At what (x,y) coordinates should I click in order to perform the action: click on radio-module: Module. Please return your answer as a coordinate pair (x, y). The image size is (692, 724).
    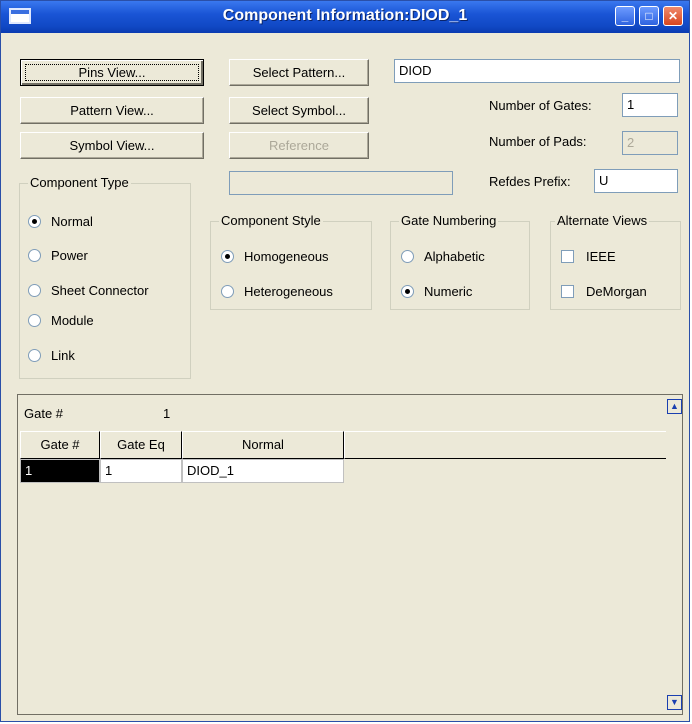
    Looking at the image, I should click on (61, 320).